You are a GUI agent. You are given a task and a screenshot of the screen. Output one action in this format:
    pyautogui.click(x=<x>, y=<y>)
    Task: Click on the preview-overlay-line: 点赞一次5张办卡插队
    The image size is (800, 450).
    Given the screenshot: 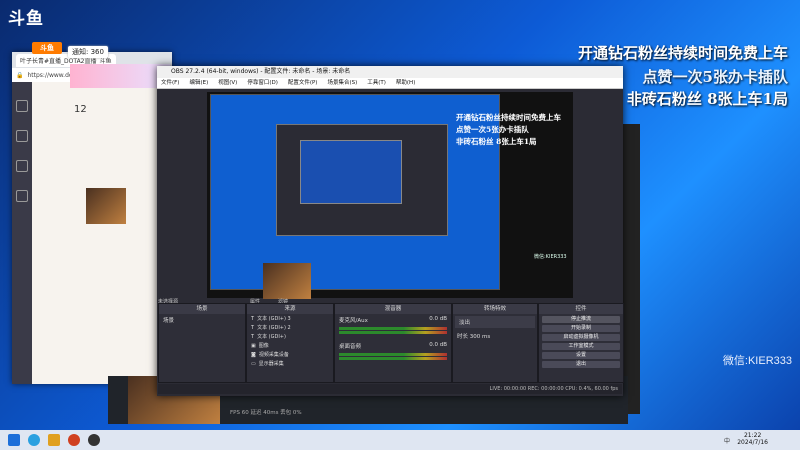 What is the action you would take?
    pyautogui.click(x=492, y=129)
    